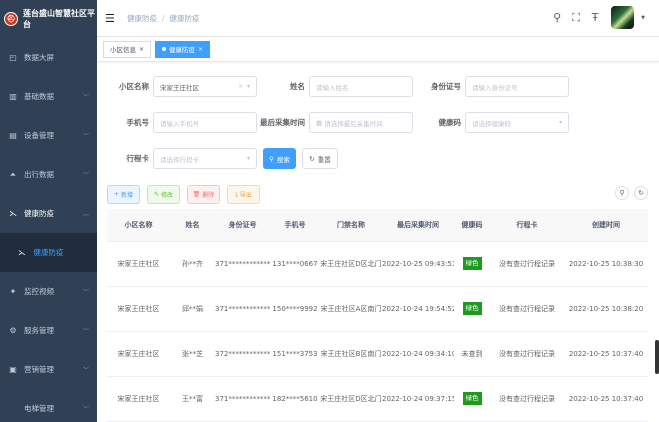 This screenshot has width=659, height=422. I want to click on sidebar-item: ◰ 数据大屏, so click(48, 57).